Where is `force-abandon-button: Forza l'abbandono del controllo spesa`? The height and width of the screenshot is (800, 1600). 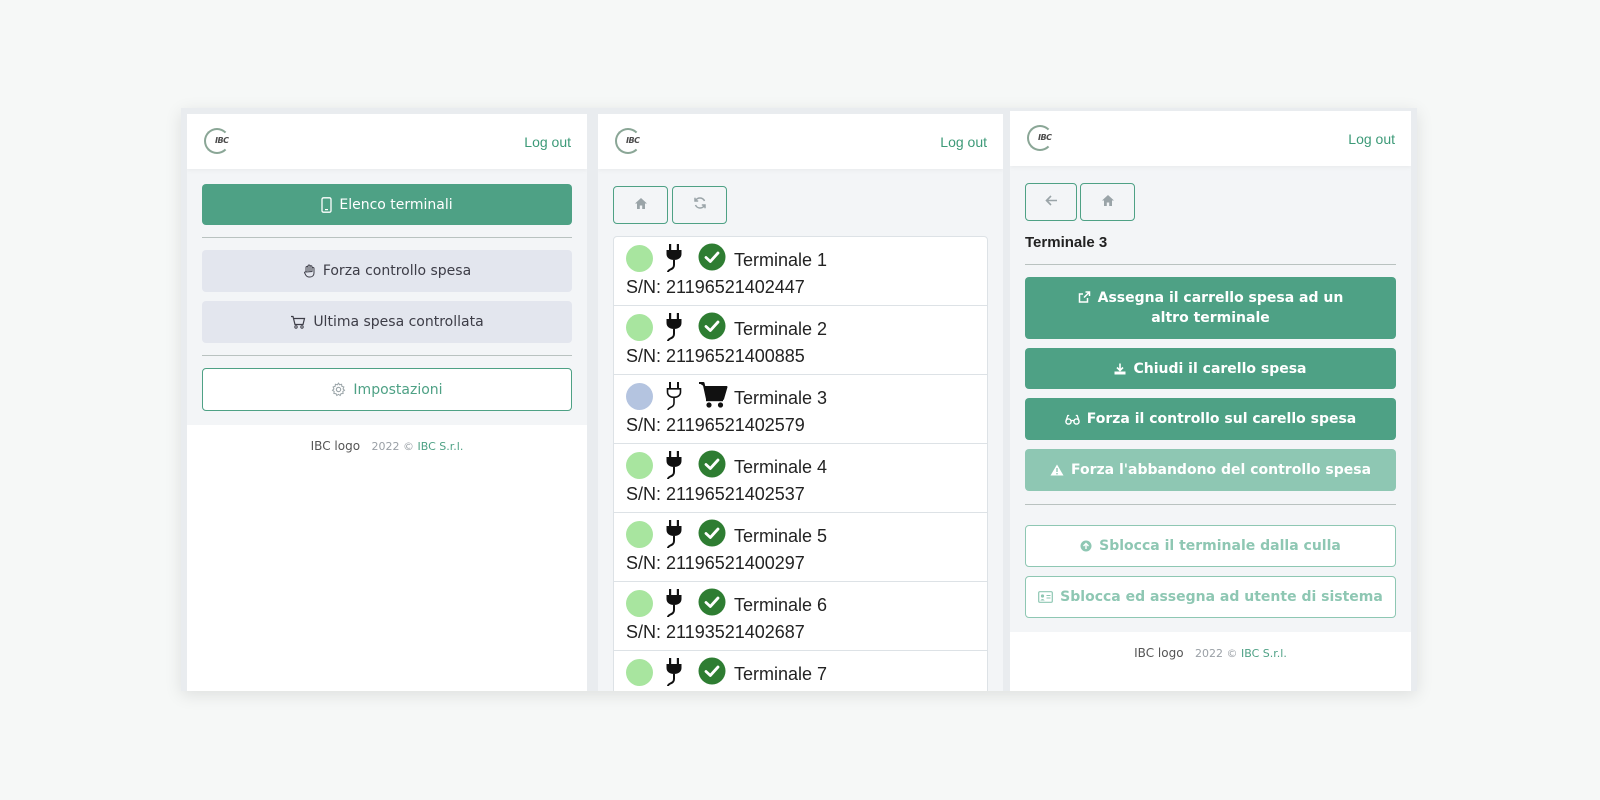
force-abandon-button: Forza l'abbandono del controllo spesa is located at coordinates (1210, 470).